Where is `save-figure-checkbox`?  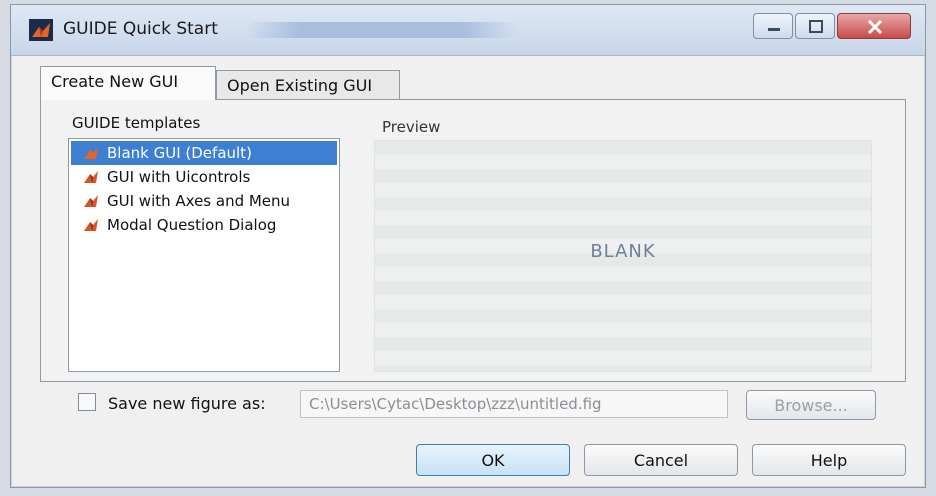
save-figure-checkbox is located at coordinates (87, 402).